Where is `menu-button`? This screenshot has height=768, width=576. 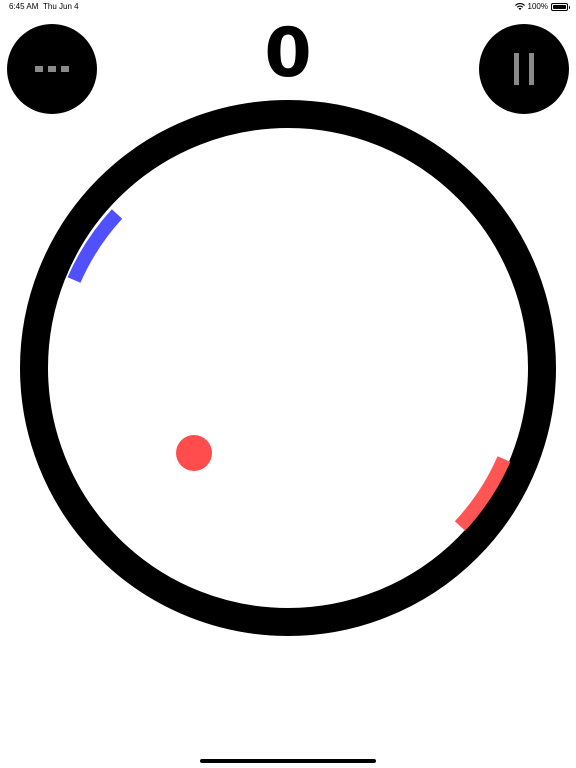
menu-button is located at coordinates (52, 69).